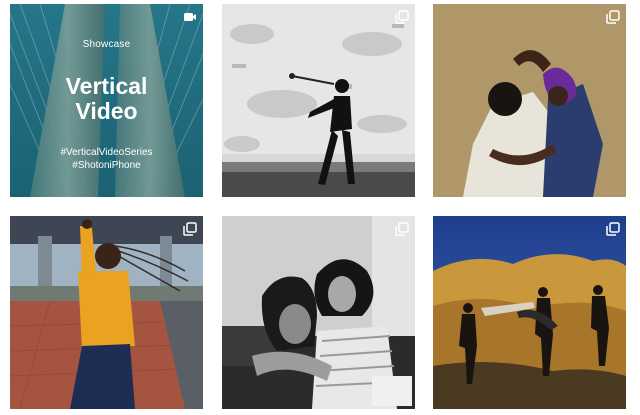  I want to click on grid-post-yellow-sweater-dancer, so click(106, 312).